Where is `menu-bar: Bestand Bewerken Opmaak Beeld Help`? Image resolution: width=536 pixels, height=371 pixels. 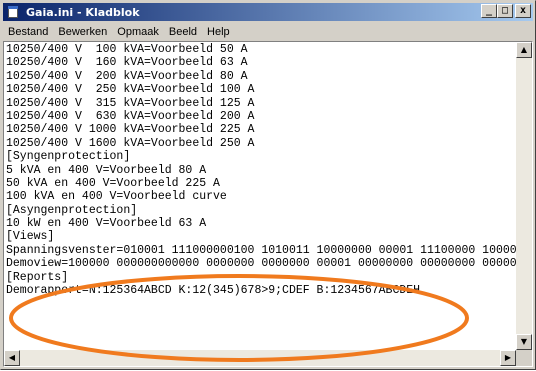
menu-bar: Bestand Bewerken Opmaak Beeld Help is located at coordinates (268, 31).